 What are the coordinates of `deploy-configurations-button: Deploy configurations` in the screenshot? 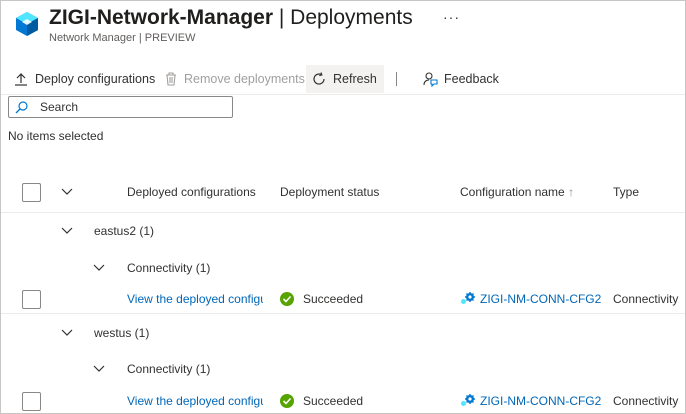 It's located at (84, 79).